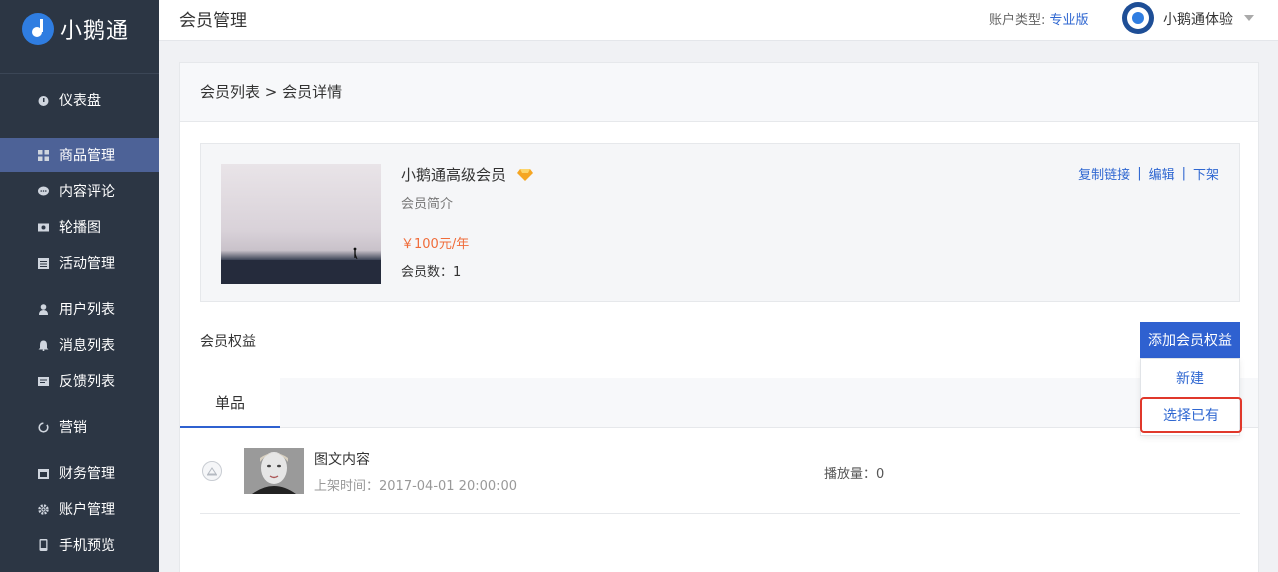 The width and height of the screenshot is (1278, 572). What do you see at coordinates (87, 382) in the screenshot?
I see `sidebar-item-label: 反馈列表` at bounding box center [87, 382].